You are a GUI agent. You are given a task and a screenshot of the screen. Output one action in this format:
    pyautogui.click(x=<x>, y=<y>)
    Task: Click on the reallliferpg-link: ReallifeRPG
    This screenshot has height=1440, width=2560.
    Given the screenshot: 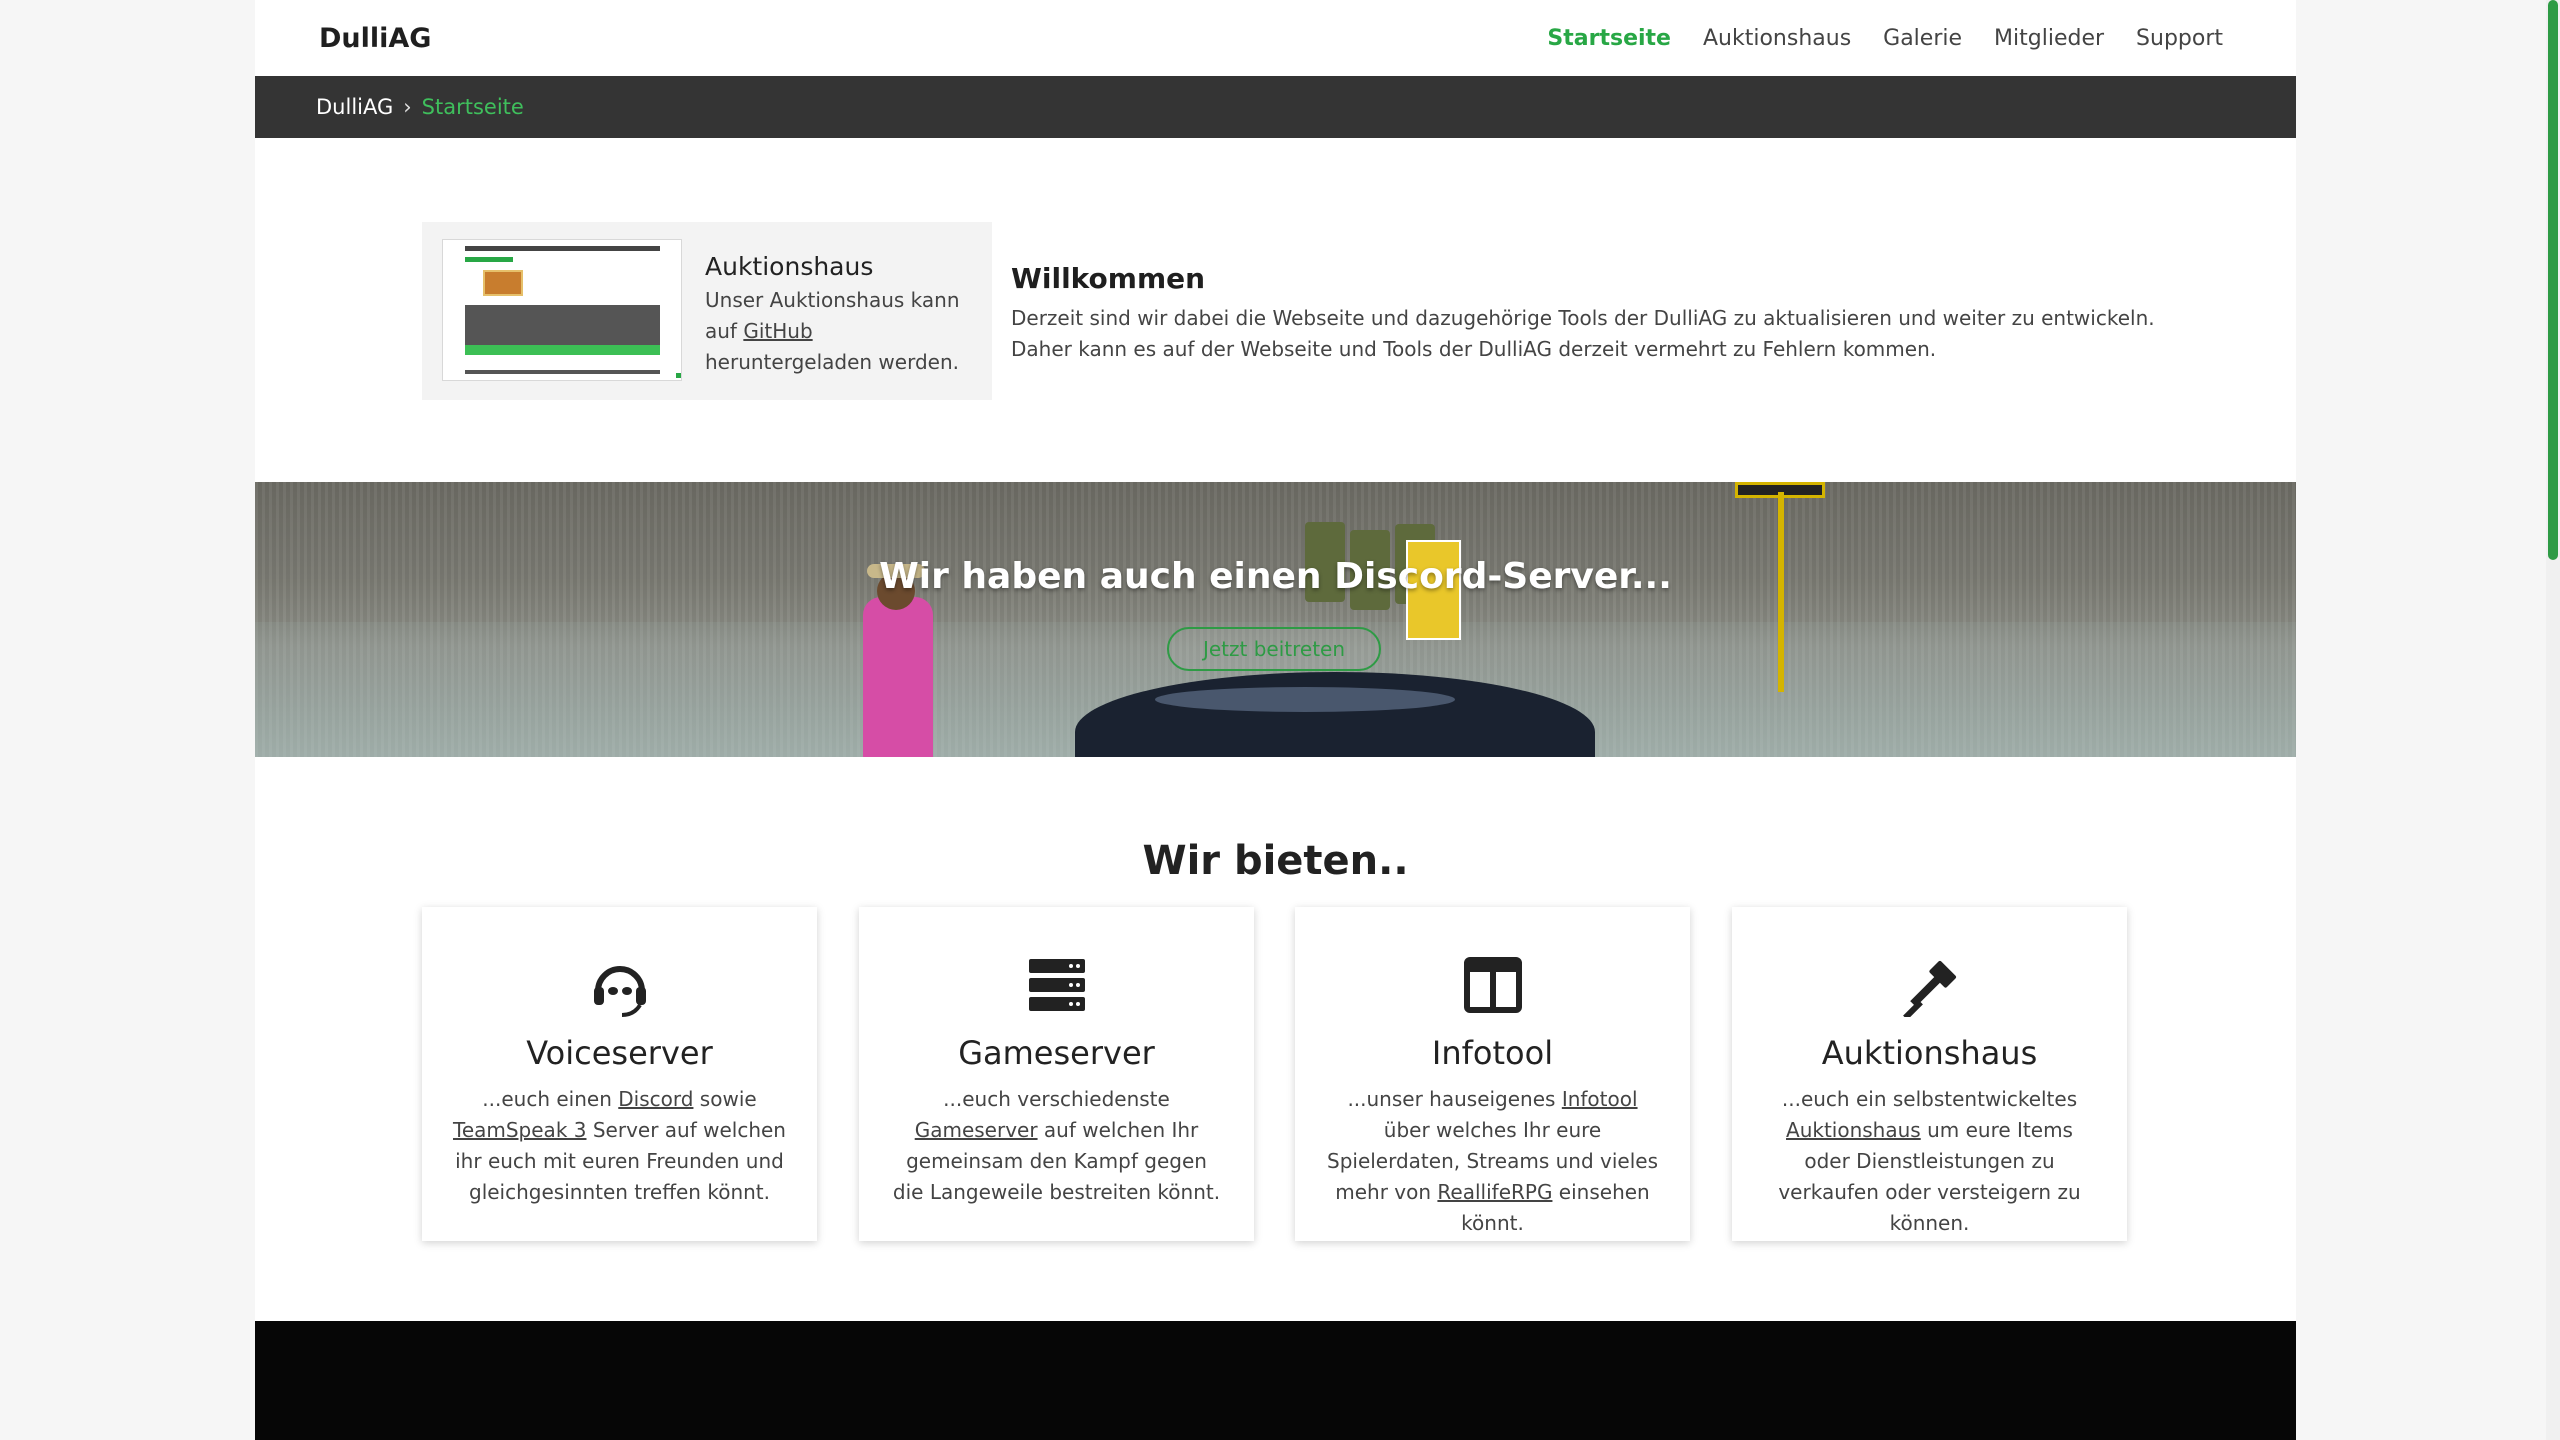 What is the action you would take?
    pyautogui.click(x=1494, y=1192)
    